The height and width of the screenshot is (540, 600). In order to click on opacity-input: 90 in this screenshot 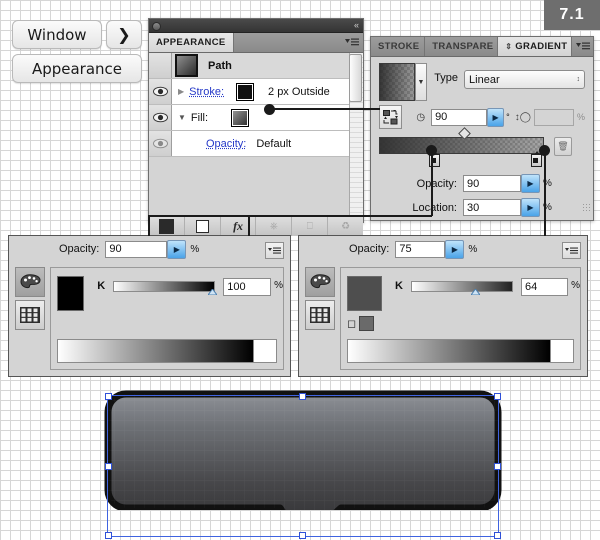, I will do `click(136, 249)`.